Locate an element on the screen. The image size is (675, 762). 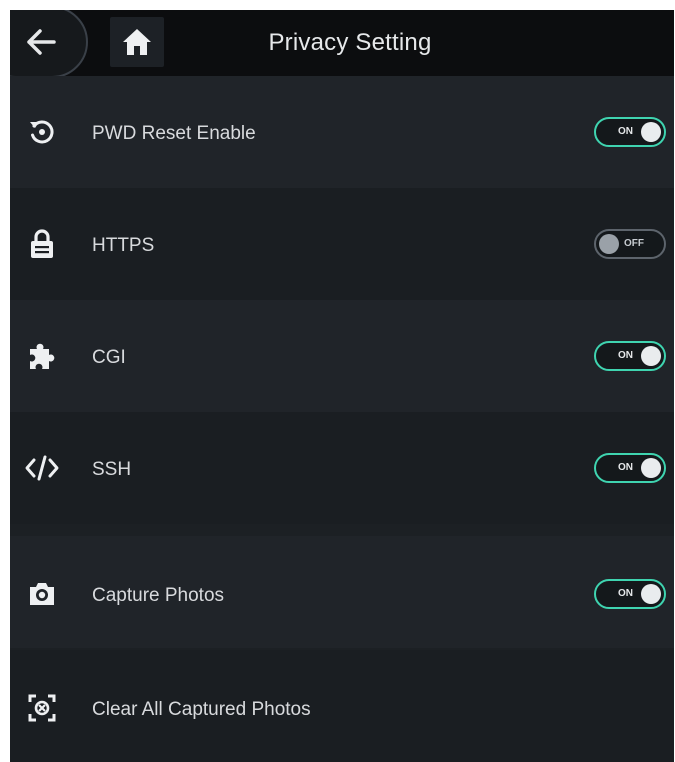
setting-label-pwd-reset: PWD Reset Enable is located at coordinates (174, 133).